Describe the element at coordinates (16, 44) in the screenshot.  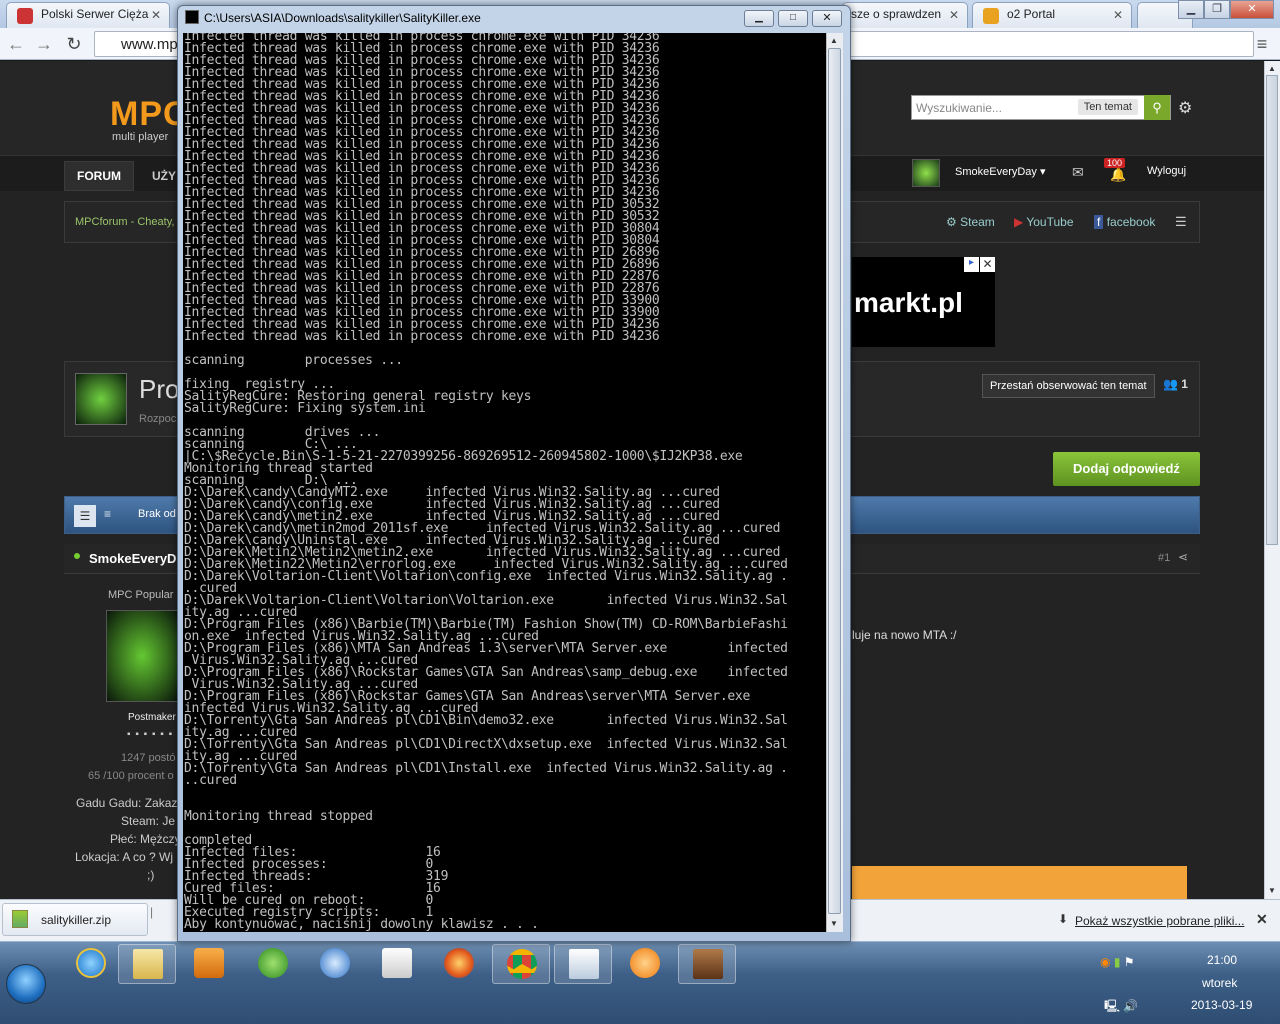
I see `back-icon: ←` at that location.